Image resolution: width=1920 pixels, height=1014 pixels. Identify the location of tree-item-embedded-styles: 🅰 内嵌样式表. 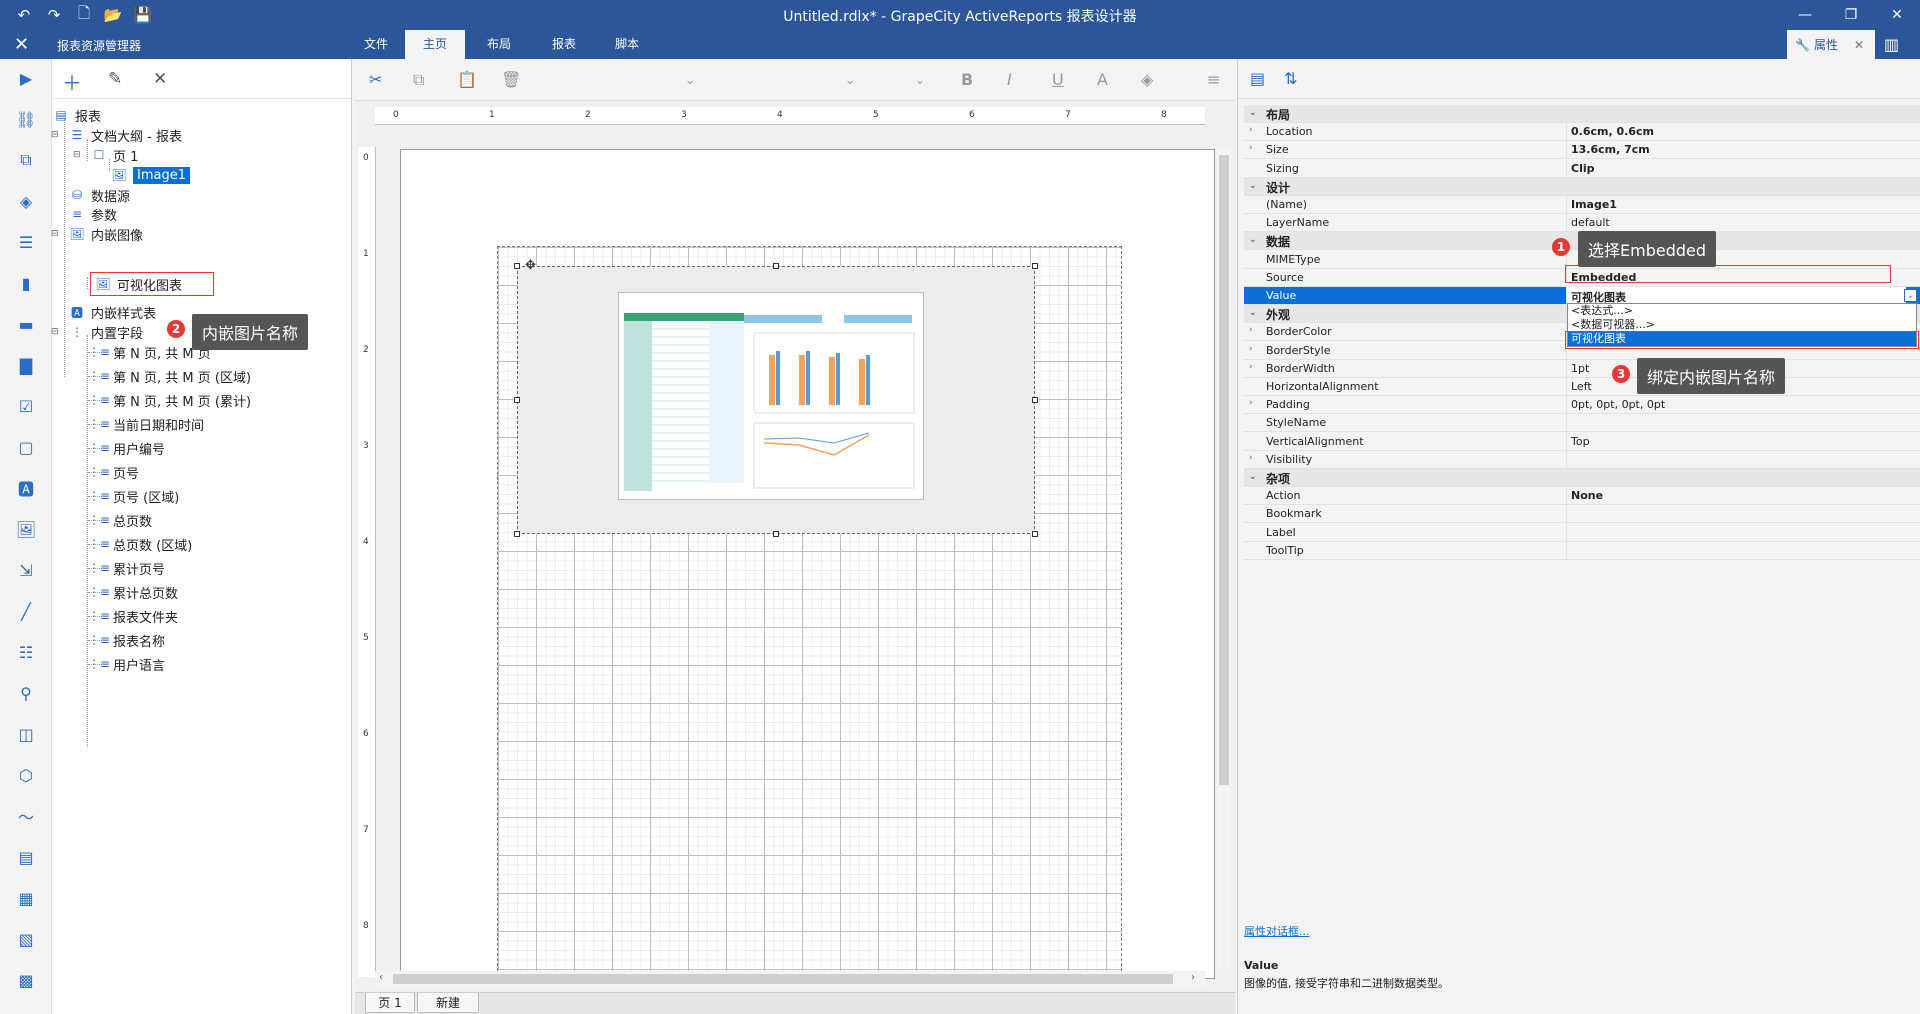
(112, 312).